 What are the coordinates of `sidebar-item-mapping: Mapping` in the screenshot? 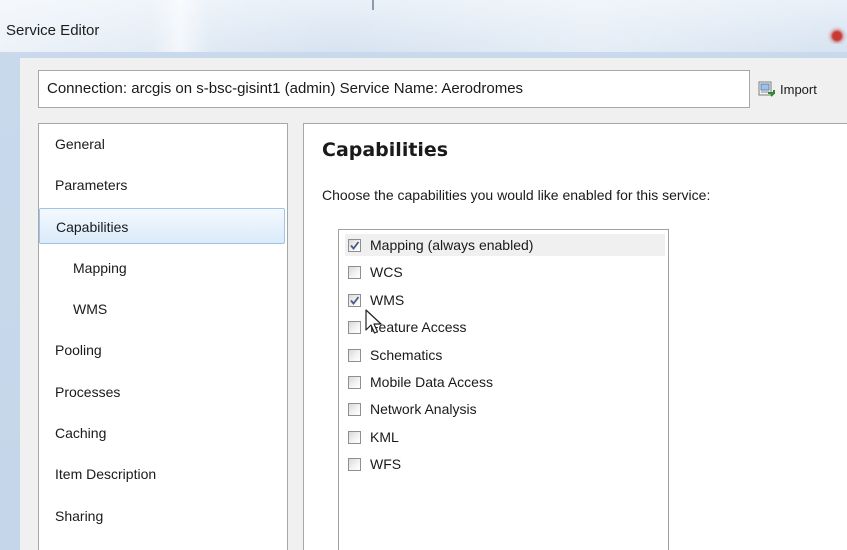 It's located at (163, 268).